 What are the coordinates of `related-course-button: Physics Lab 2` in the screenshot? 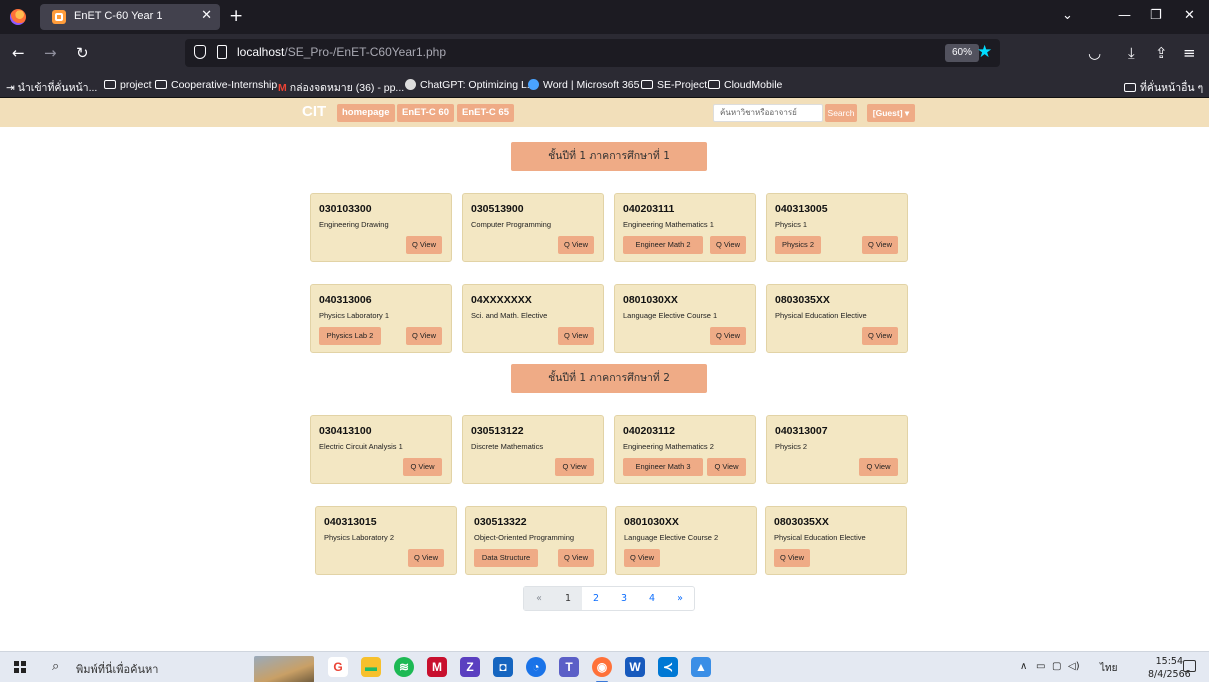 It's located at (350, 336).